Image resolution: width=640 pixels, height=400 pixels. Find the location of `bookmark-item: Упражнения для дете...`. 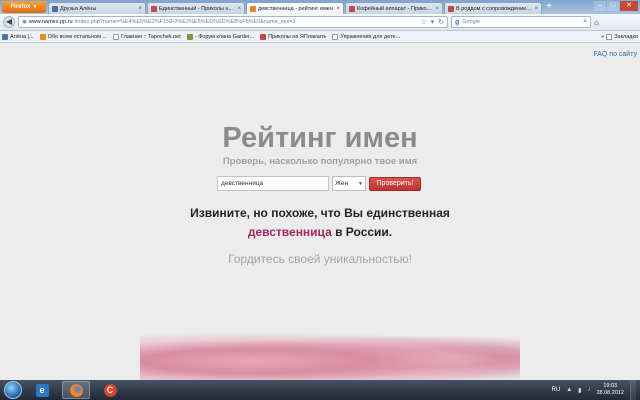

bookmark-item: Упражнения для дете... is located at coordinates (366, 36).